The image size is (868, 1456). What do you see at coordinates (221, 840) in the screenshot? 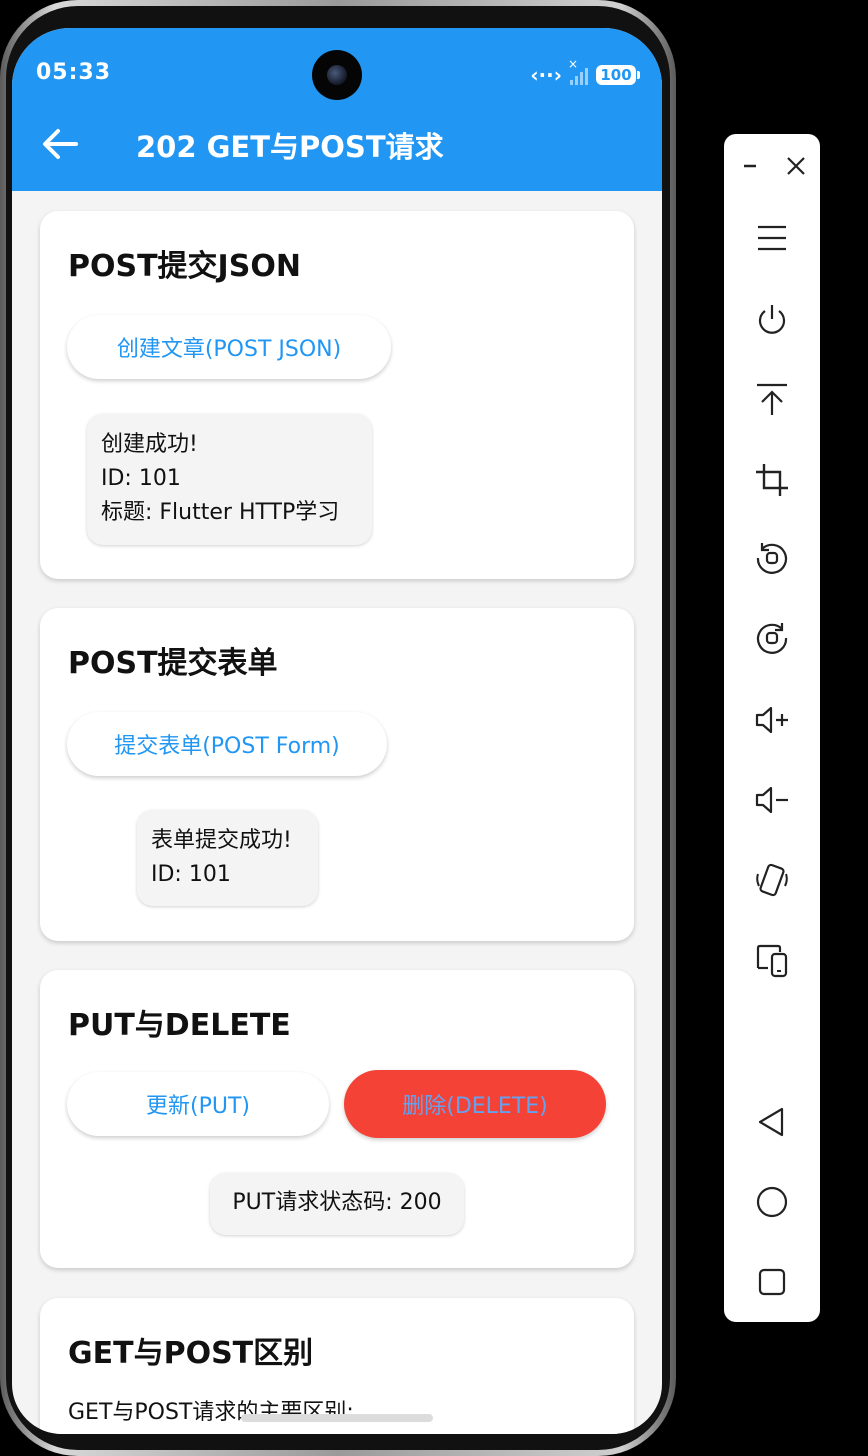
I see `result-line: 表单提交成功!` at bounding box center [221, 840].